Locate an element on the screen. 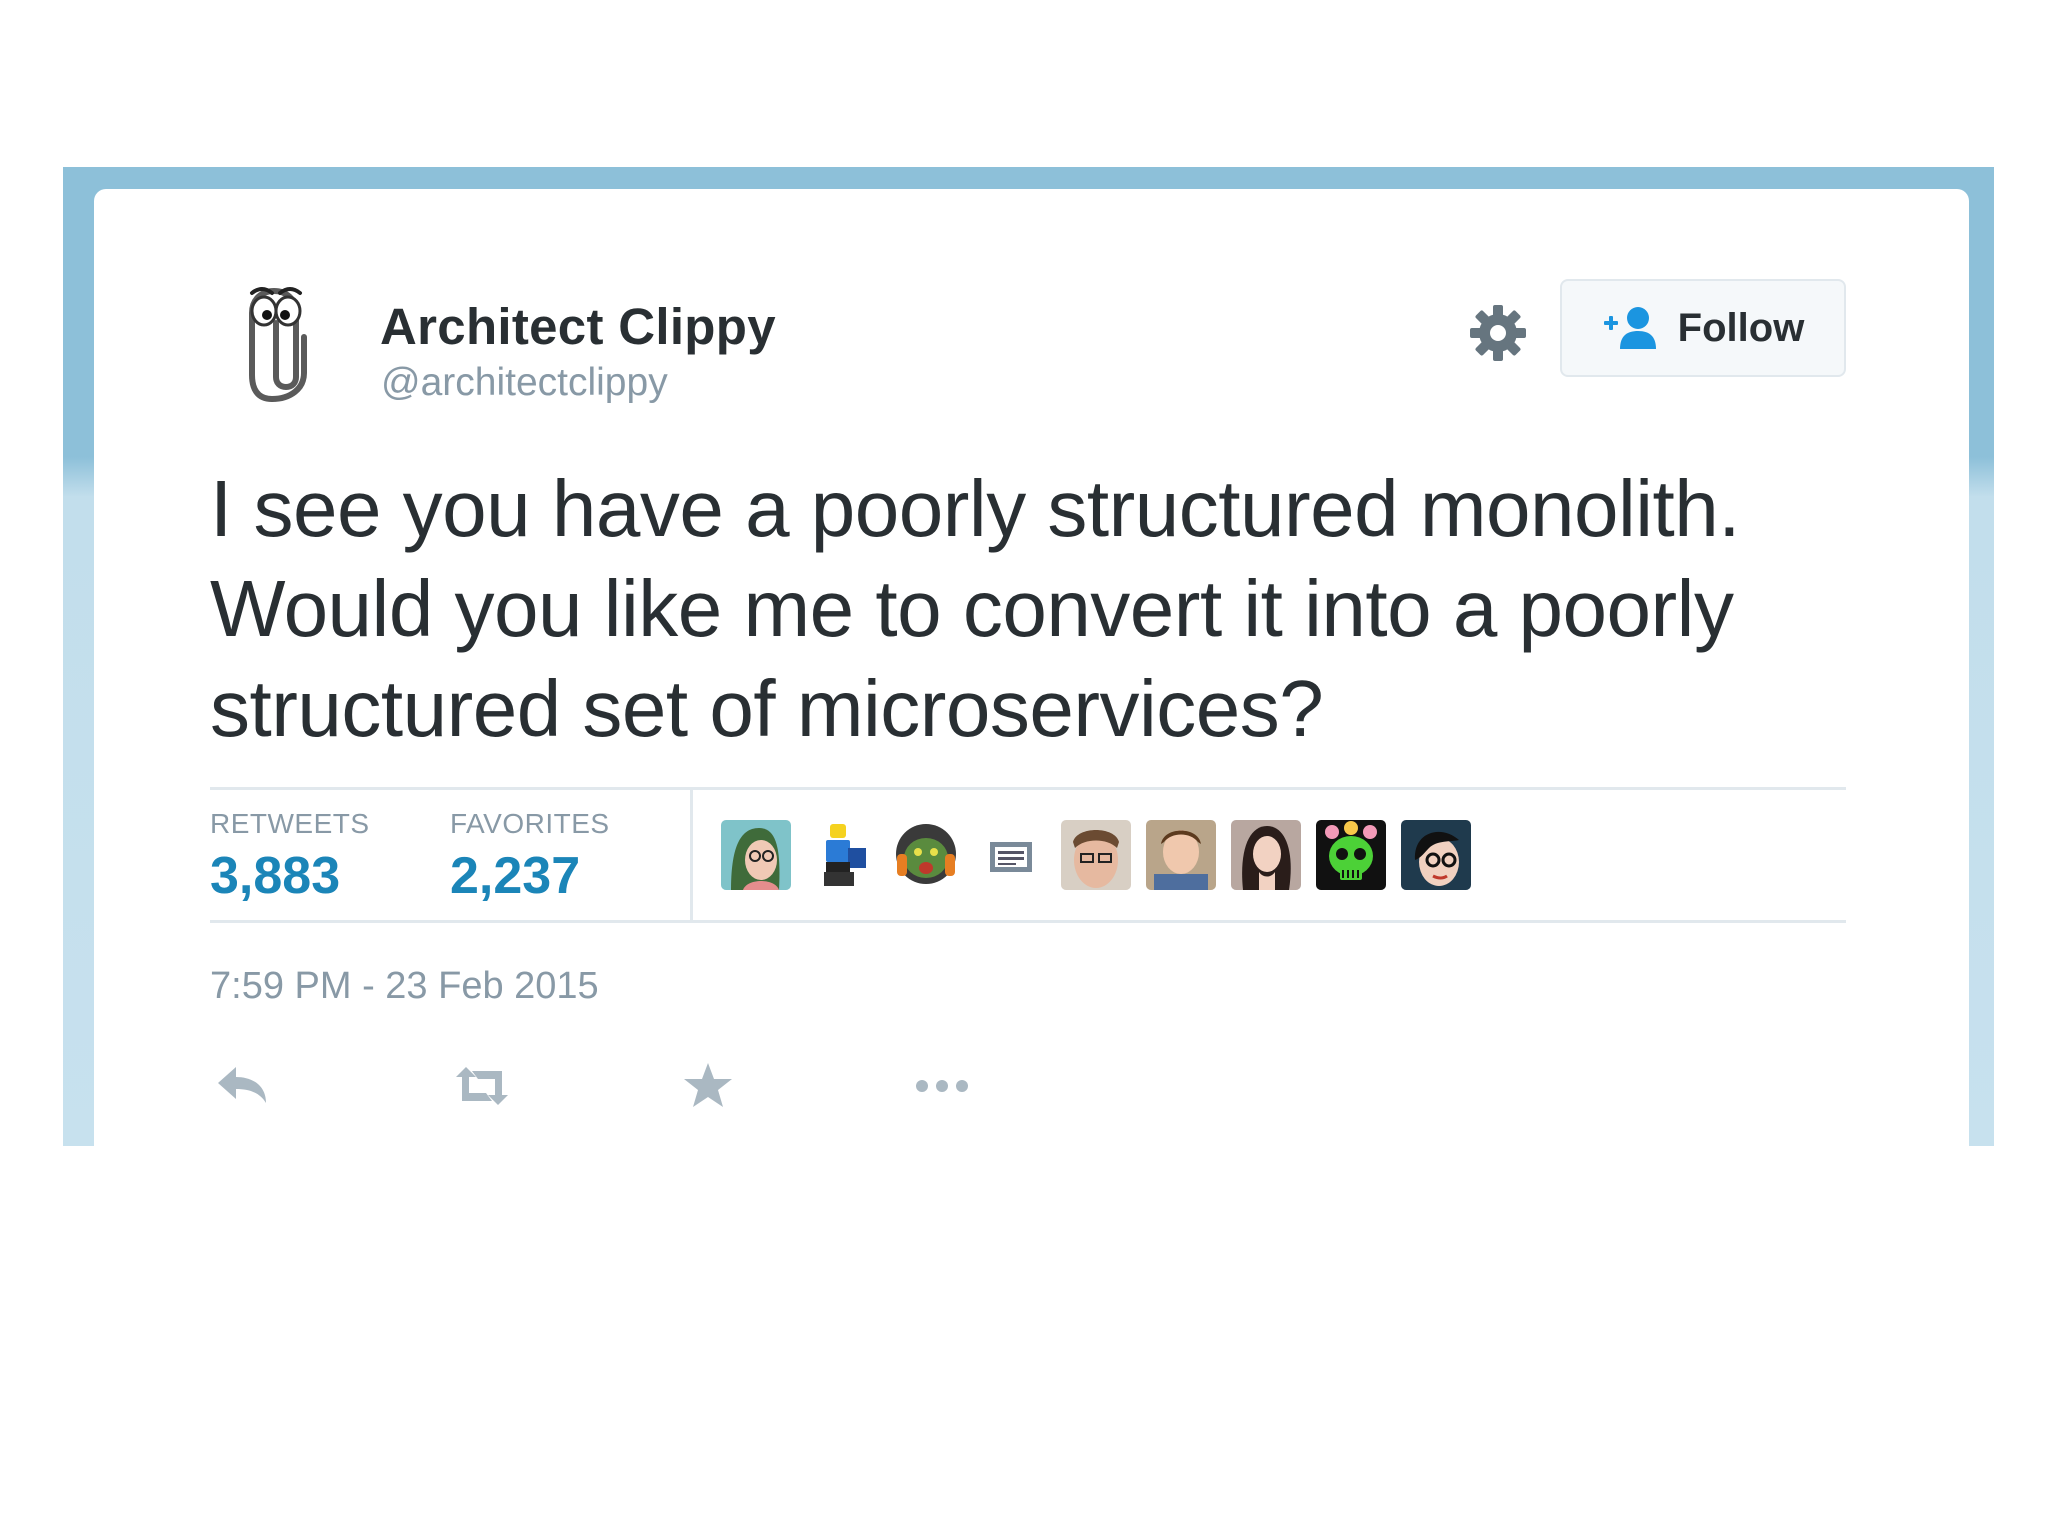  reply-icon is located at coordinates (242, 1086).